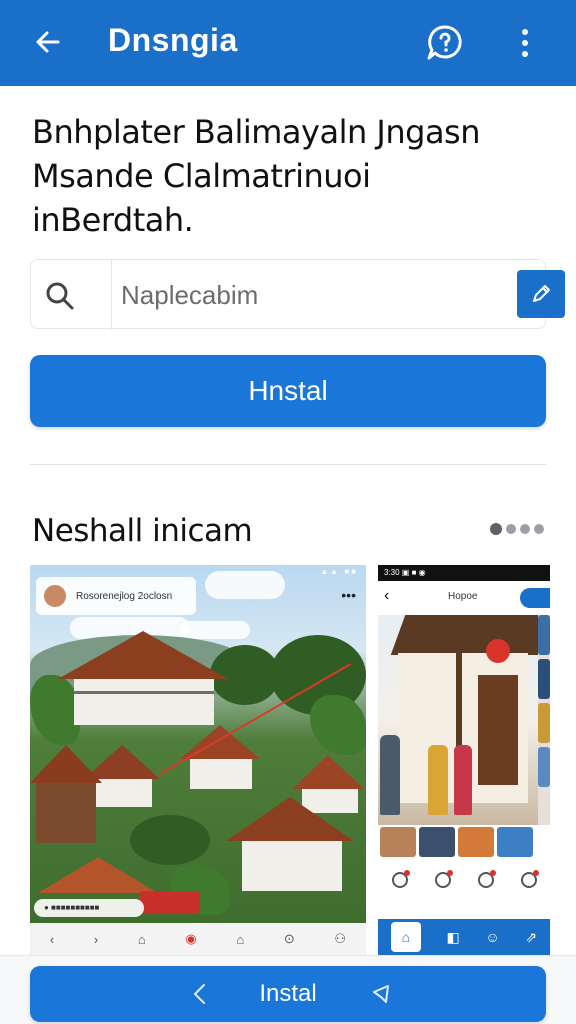 The width and height of the screenshot is (576, 1024). What do you see at coordinates (496, 529) in the screenshot?
I see `pager-dot-active` at bounding box center [496, 529].